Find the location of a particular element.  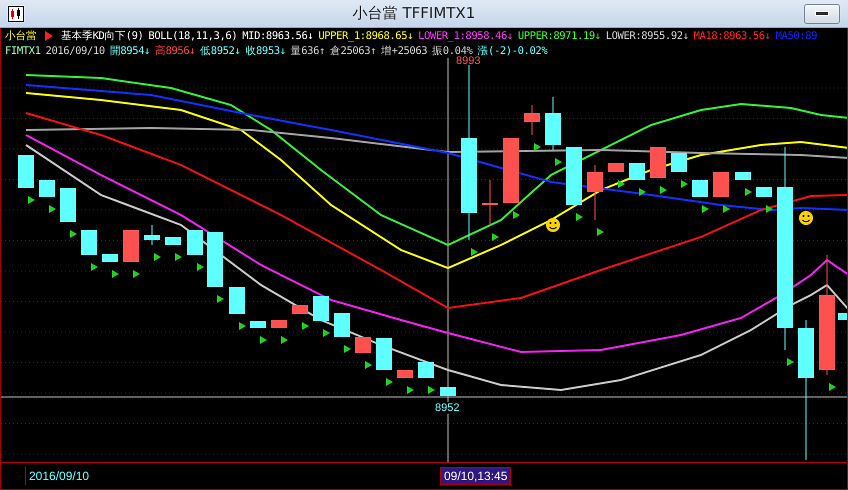

indicator-text: BOLL(18,11,3,6) is located at coordinates (193, 36).